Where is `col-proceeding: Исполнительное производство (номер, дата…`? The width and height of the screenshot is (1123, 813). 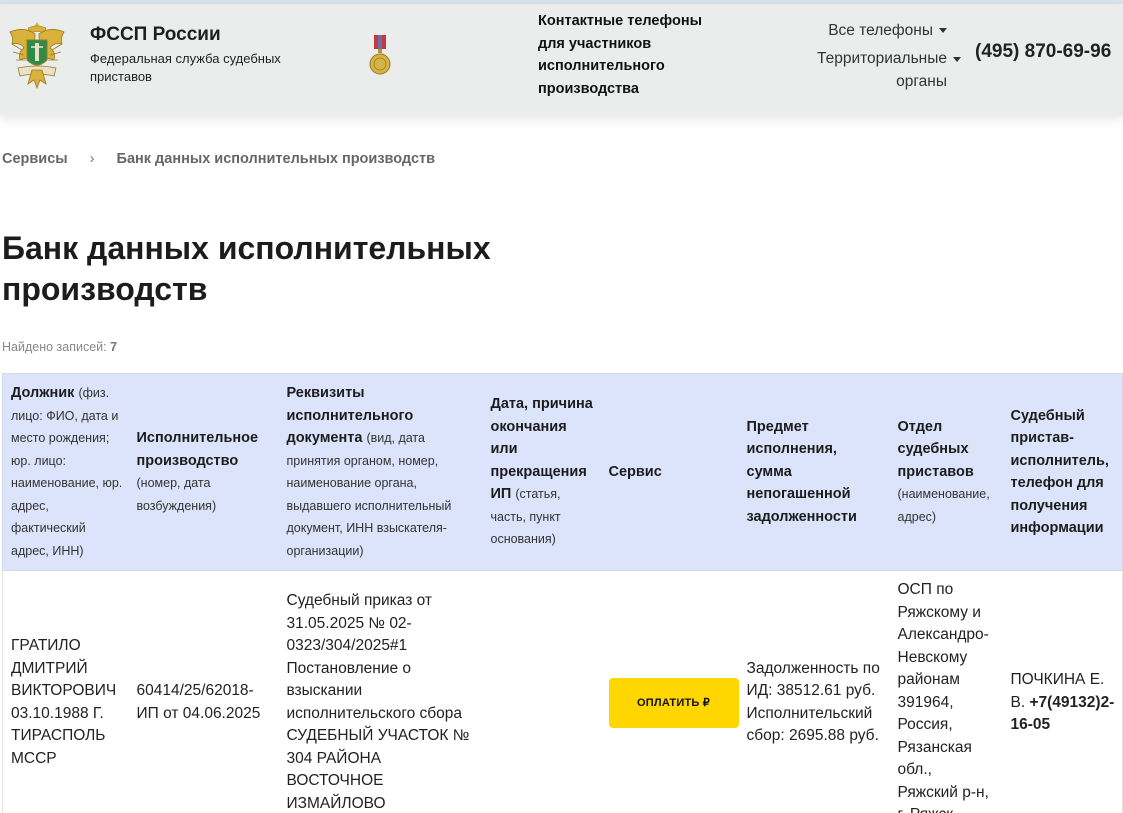
col-proceeding: Исполнительное производство (номер, дата… is located at coordinates (204, 472).